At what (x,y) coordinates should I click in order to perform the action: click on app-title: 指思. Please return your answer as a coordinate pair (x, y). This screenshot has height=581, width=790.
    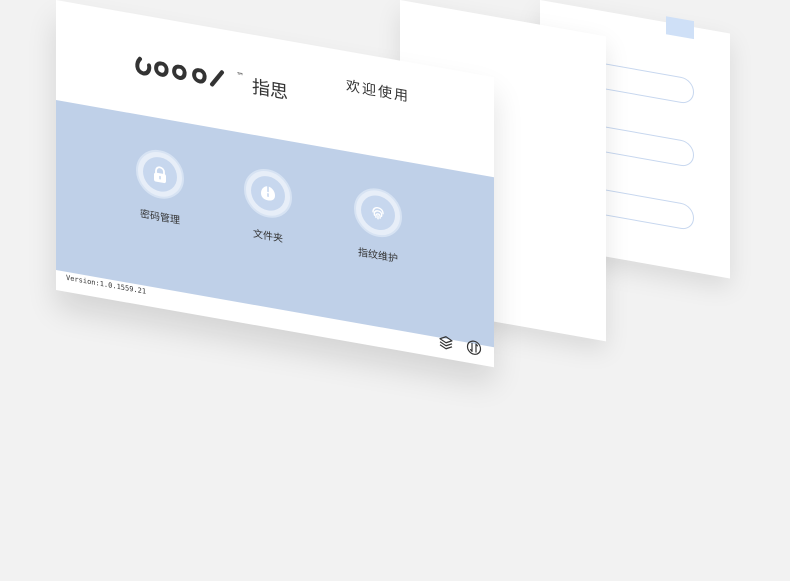
    Looking at the image, I should click on (270, 90).